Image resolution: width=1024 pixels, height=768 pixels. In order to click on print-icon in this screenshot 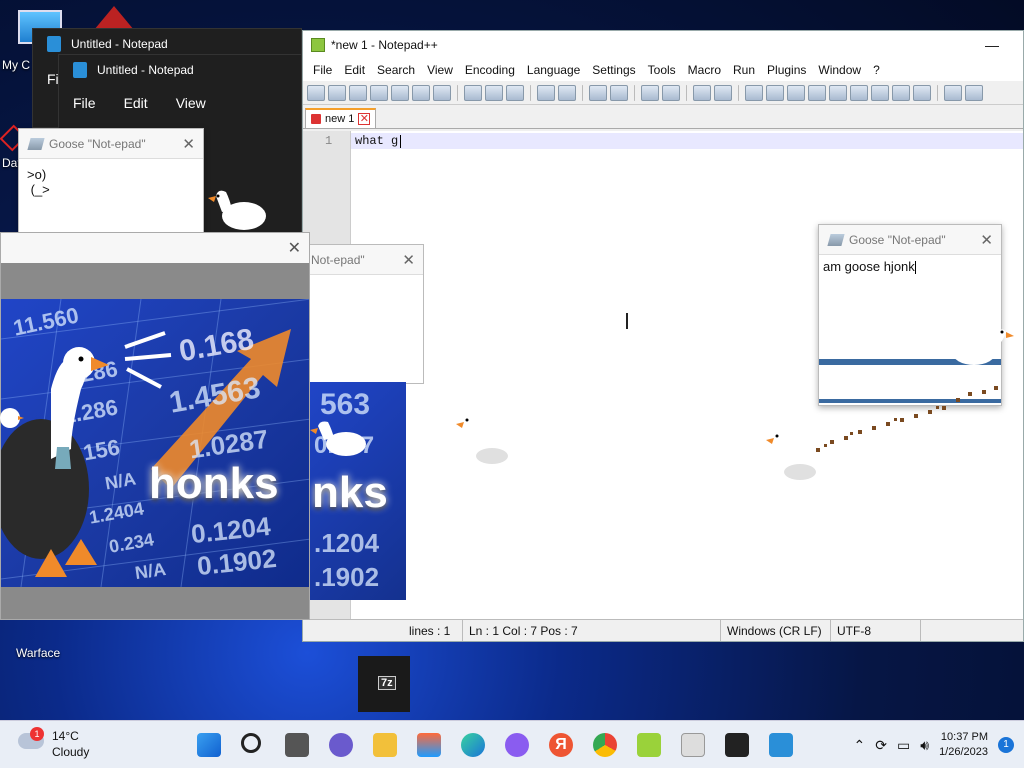, I will do `click(442, 92)`.